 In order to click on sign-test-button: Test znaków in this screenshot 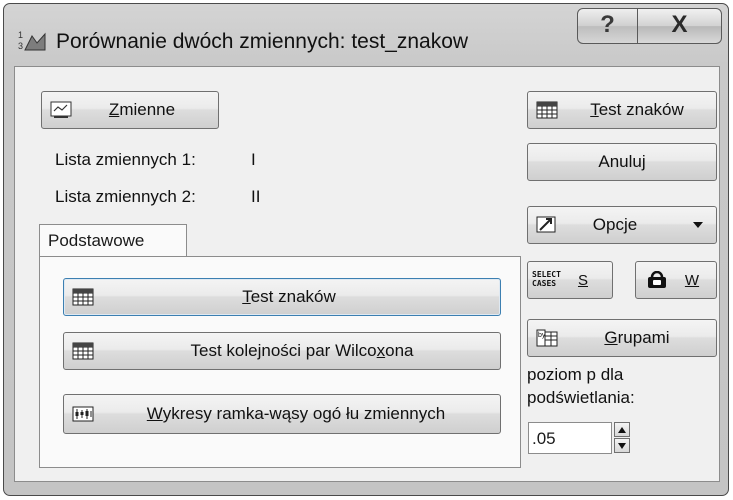, I will do `click(282, 297)`.